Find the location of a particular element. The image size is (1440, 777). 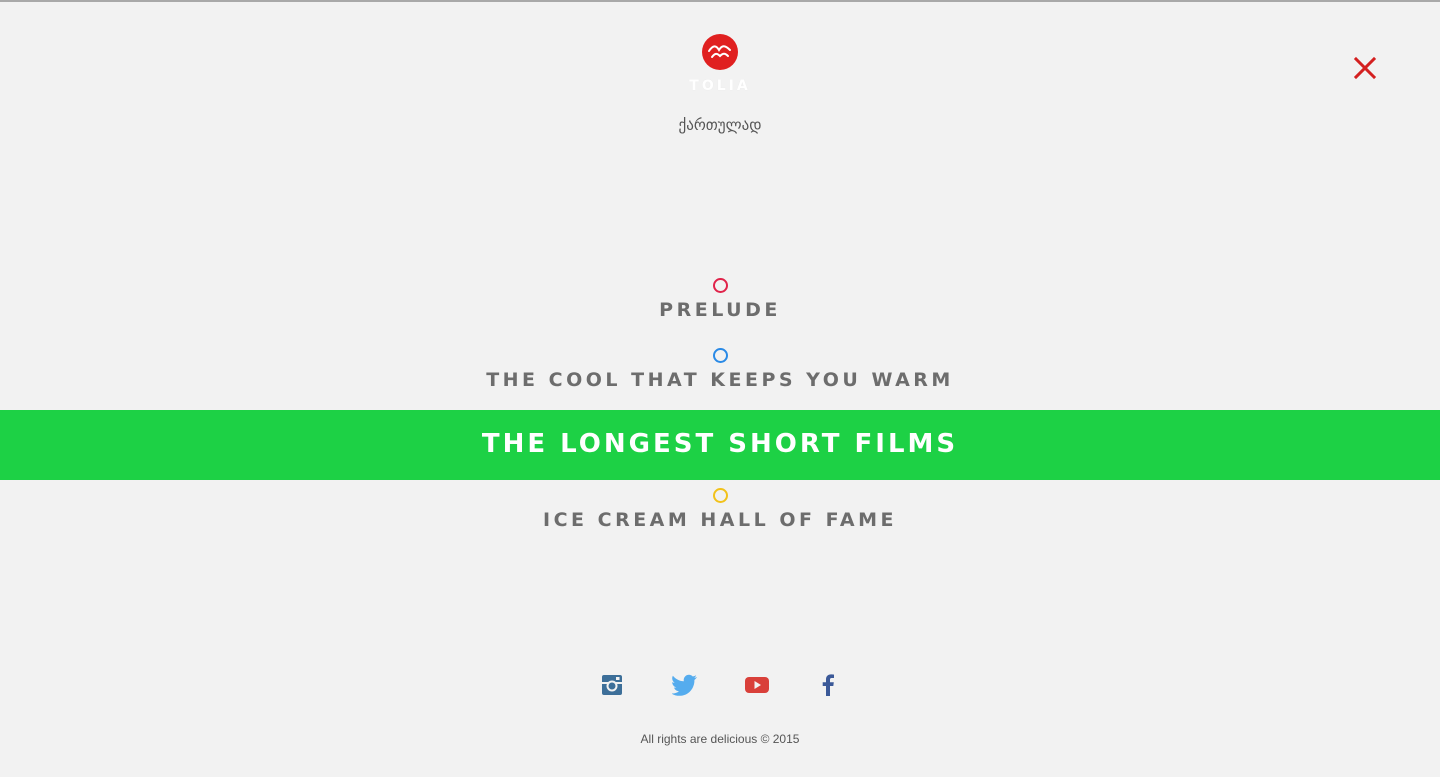

close-button is located at coordinates (1365, 68).